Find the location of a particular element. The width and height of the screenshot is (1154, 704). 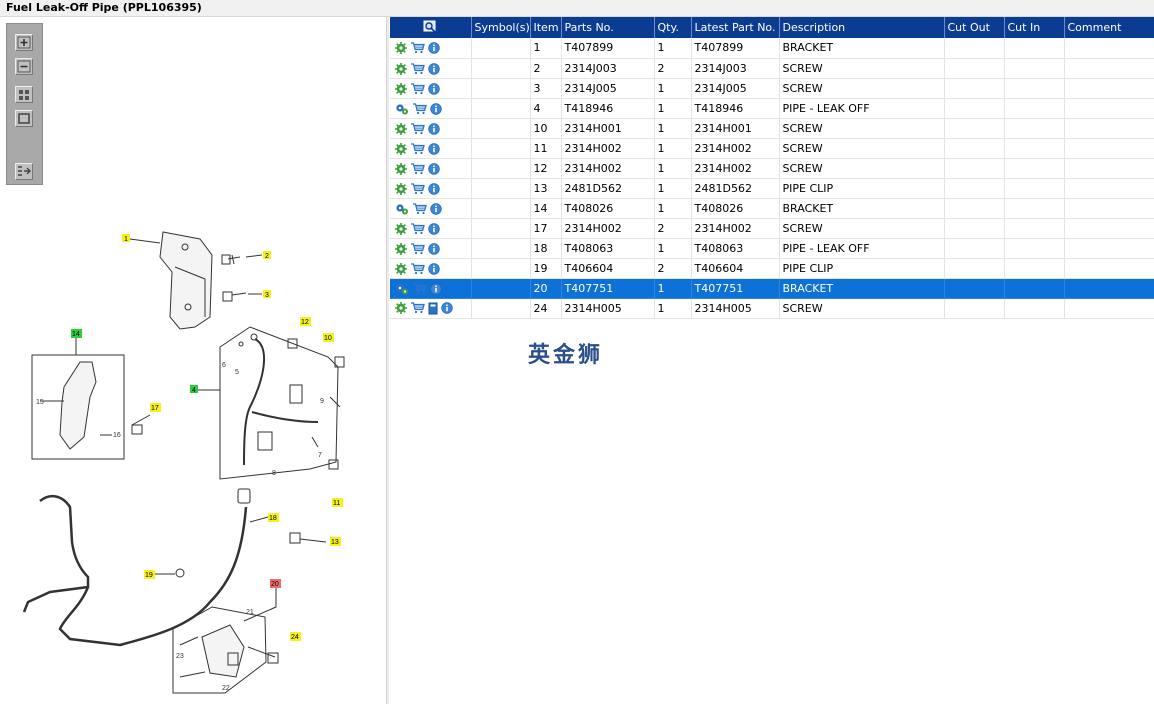

table-row: 11 2314H002 1 2314H002 SCREW is located at coordinates (772, 148).